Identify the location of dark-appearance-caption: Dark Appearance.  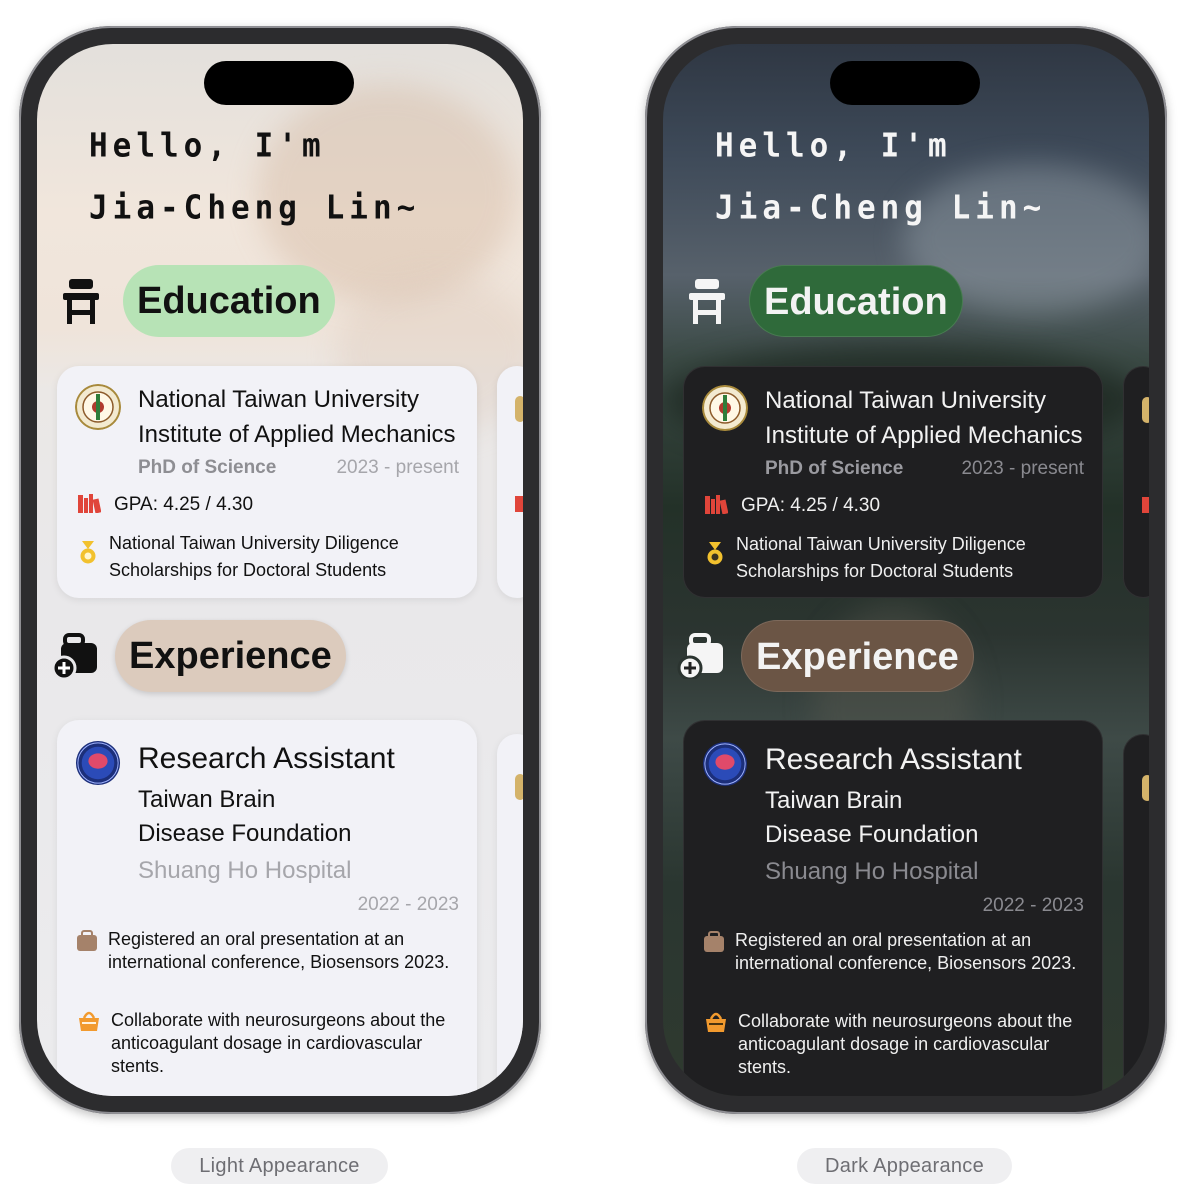
(904, 1166).